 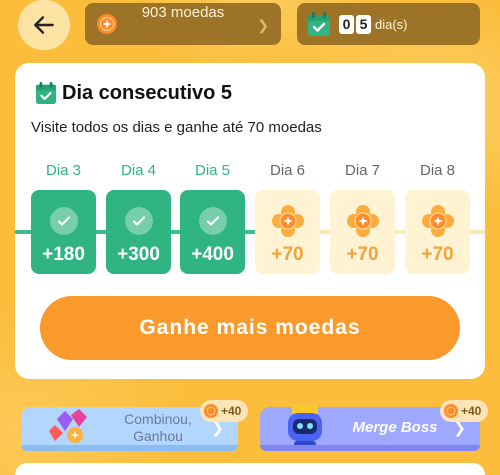 I want to click on day-reward-box: +180, so click(x=63, y=232).